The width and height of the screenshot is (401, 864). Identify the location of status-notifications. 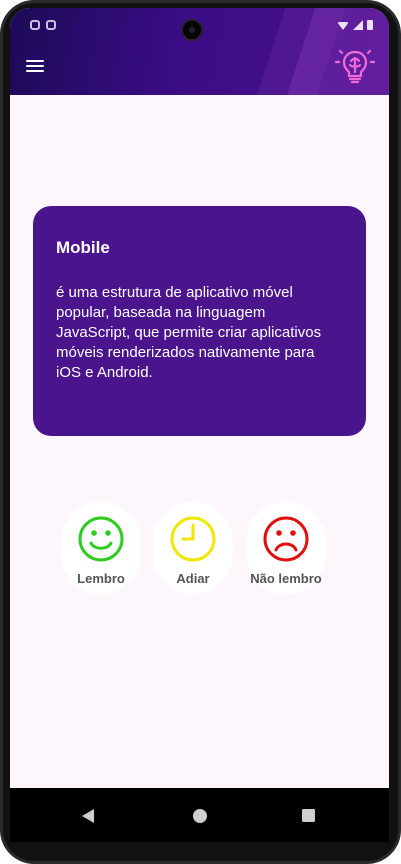
(43, 25).